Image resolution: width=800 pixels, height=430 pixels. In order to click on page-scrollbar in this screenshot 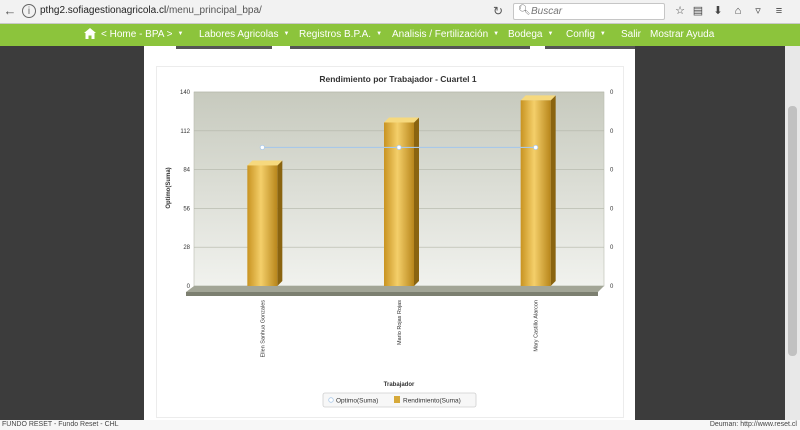, I will do `click(792, 233)`.